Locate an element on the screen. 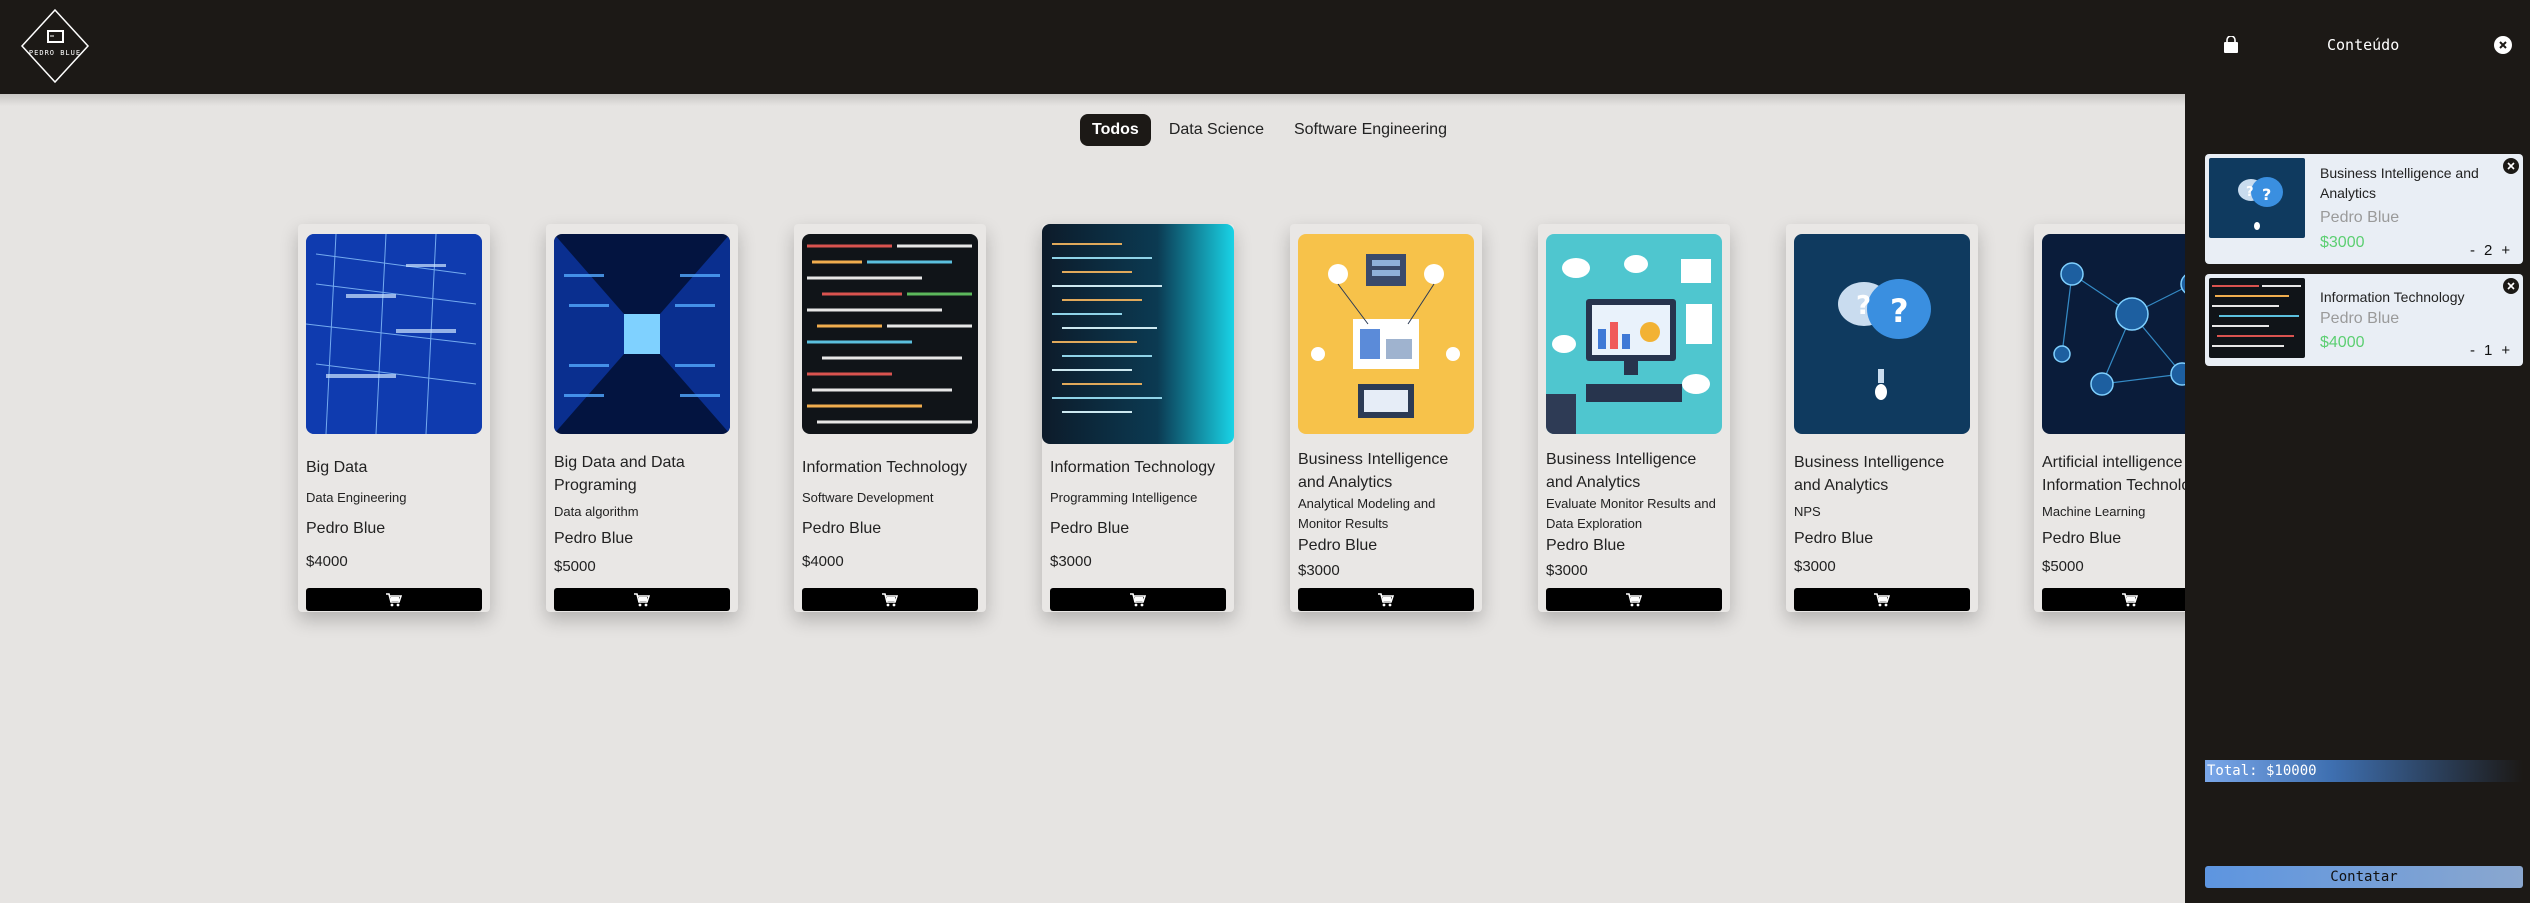 This screenshot has height=903, width=2530. quantity-stepper: - 1 + is located at coordinates (2490, 350).